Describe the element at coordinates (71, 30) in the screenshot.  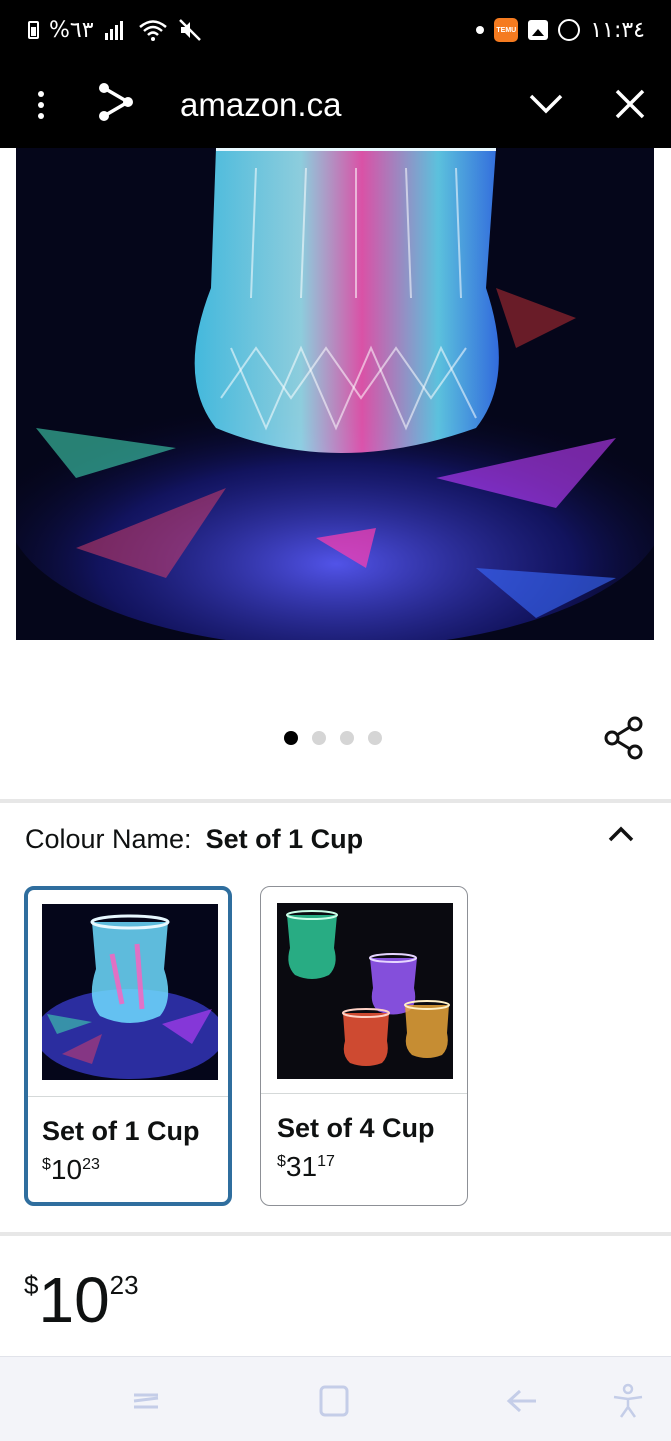
I see `battery-percentage: %٦٣` at that location.